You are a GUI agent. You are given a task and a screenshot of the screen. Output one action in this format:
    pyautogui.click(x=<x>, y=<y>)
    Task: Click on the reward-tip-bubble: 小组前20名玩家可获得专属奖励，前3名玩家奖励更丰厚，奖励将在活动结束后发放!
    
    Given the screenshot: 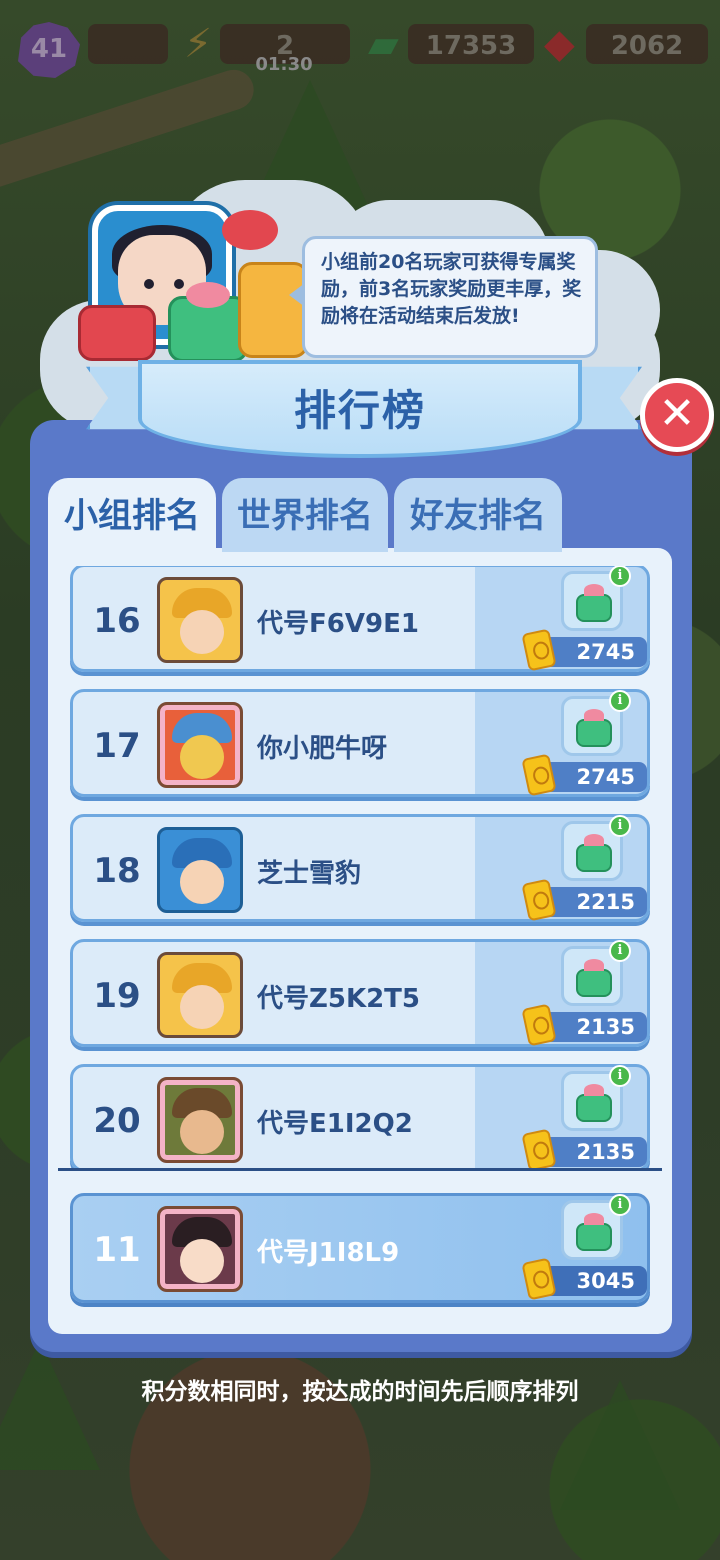 What is the action you would take?
    pyautogui.click(x=443, y=297)
    